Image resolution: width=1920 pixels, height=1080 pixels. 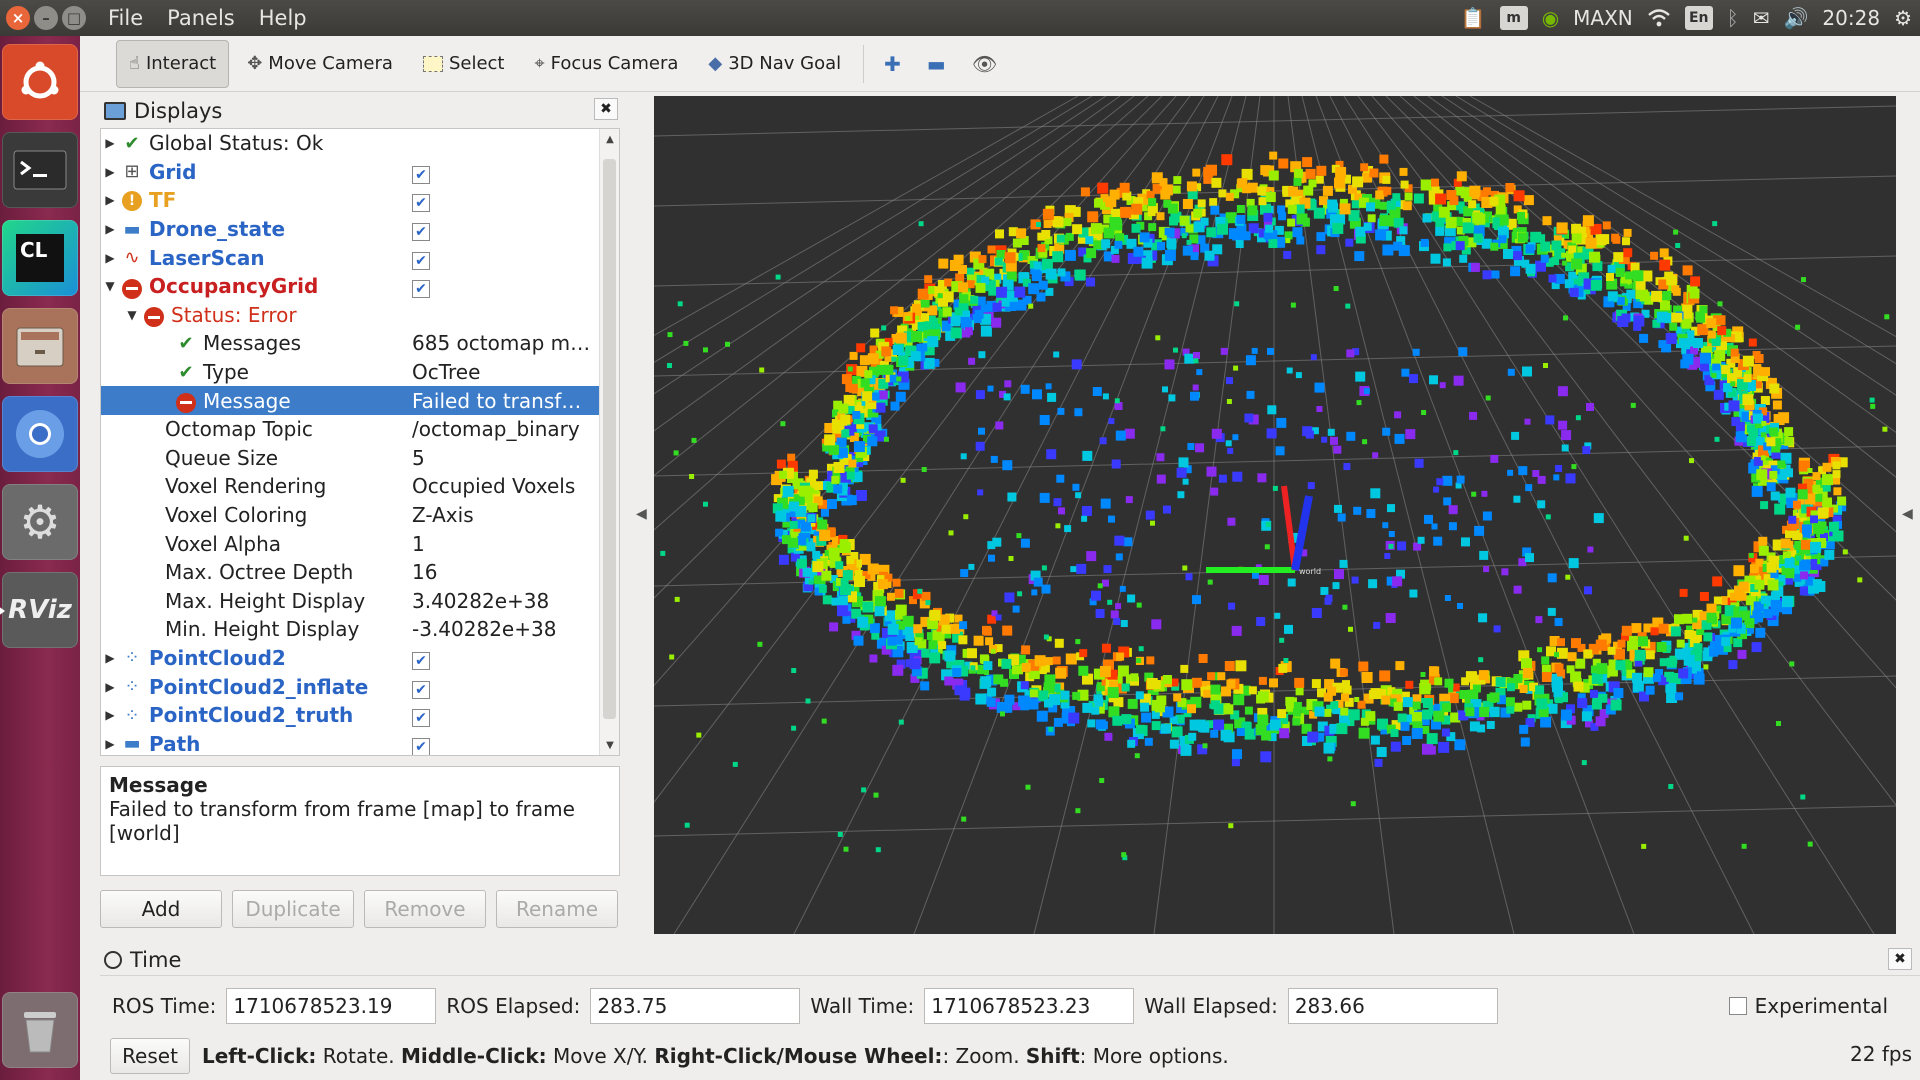 I want to click on ubuntu-dash-icon, so click(x=40, y=82).